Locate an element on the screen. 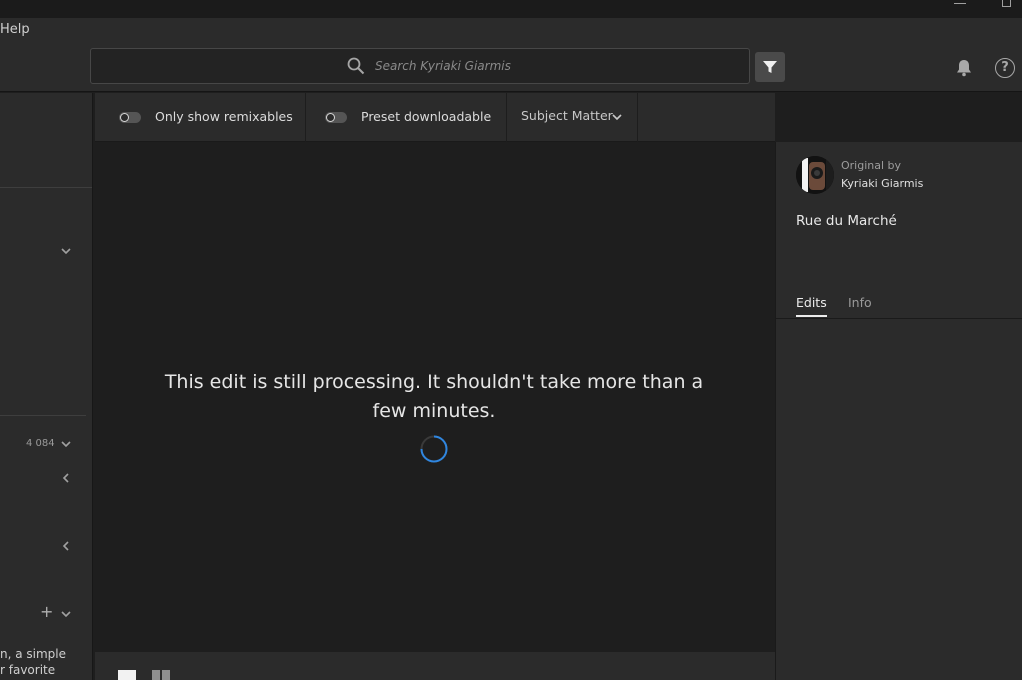  remixables-label: Only show remixables is located at coordinates (224, 116).